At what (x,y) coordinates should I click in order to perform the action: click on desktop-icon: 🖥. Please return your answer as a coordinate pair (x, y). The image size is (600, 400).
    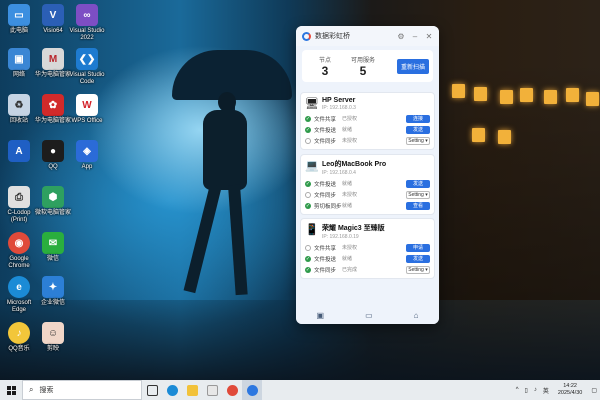
    Looking at the image, I should click on (312, 104).